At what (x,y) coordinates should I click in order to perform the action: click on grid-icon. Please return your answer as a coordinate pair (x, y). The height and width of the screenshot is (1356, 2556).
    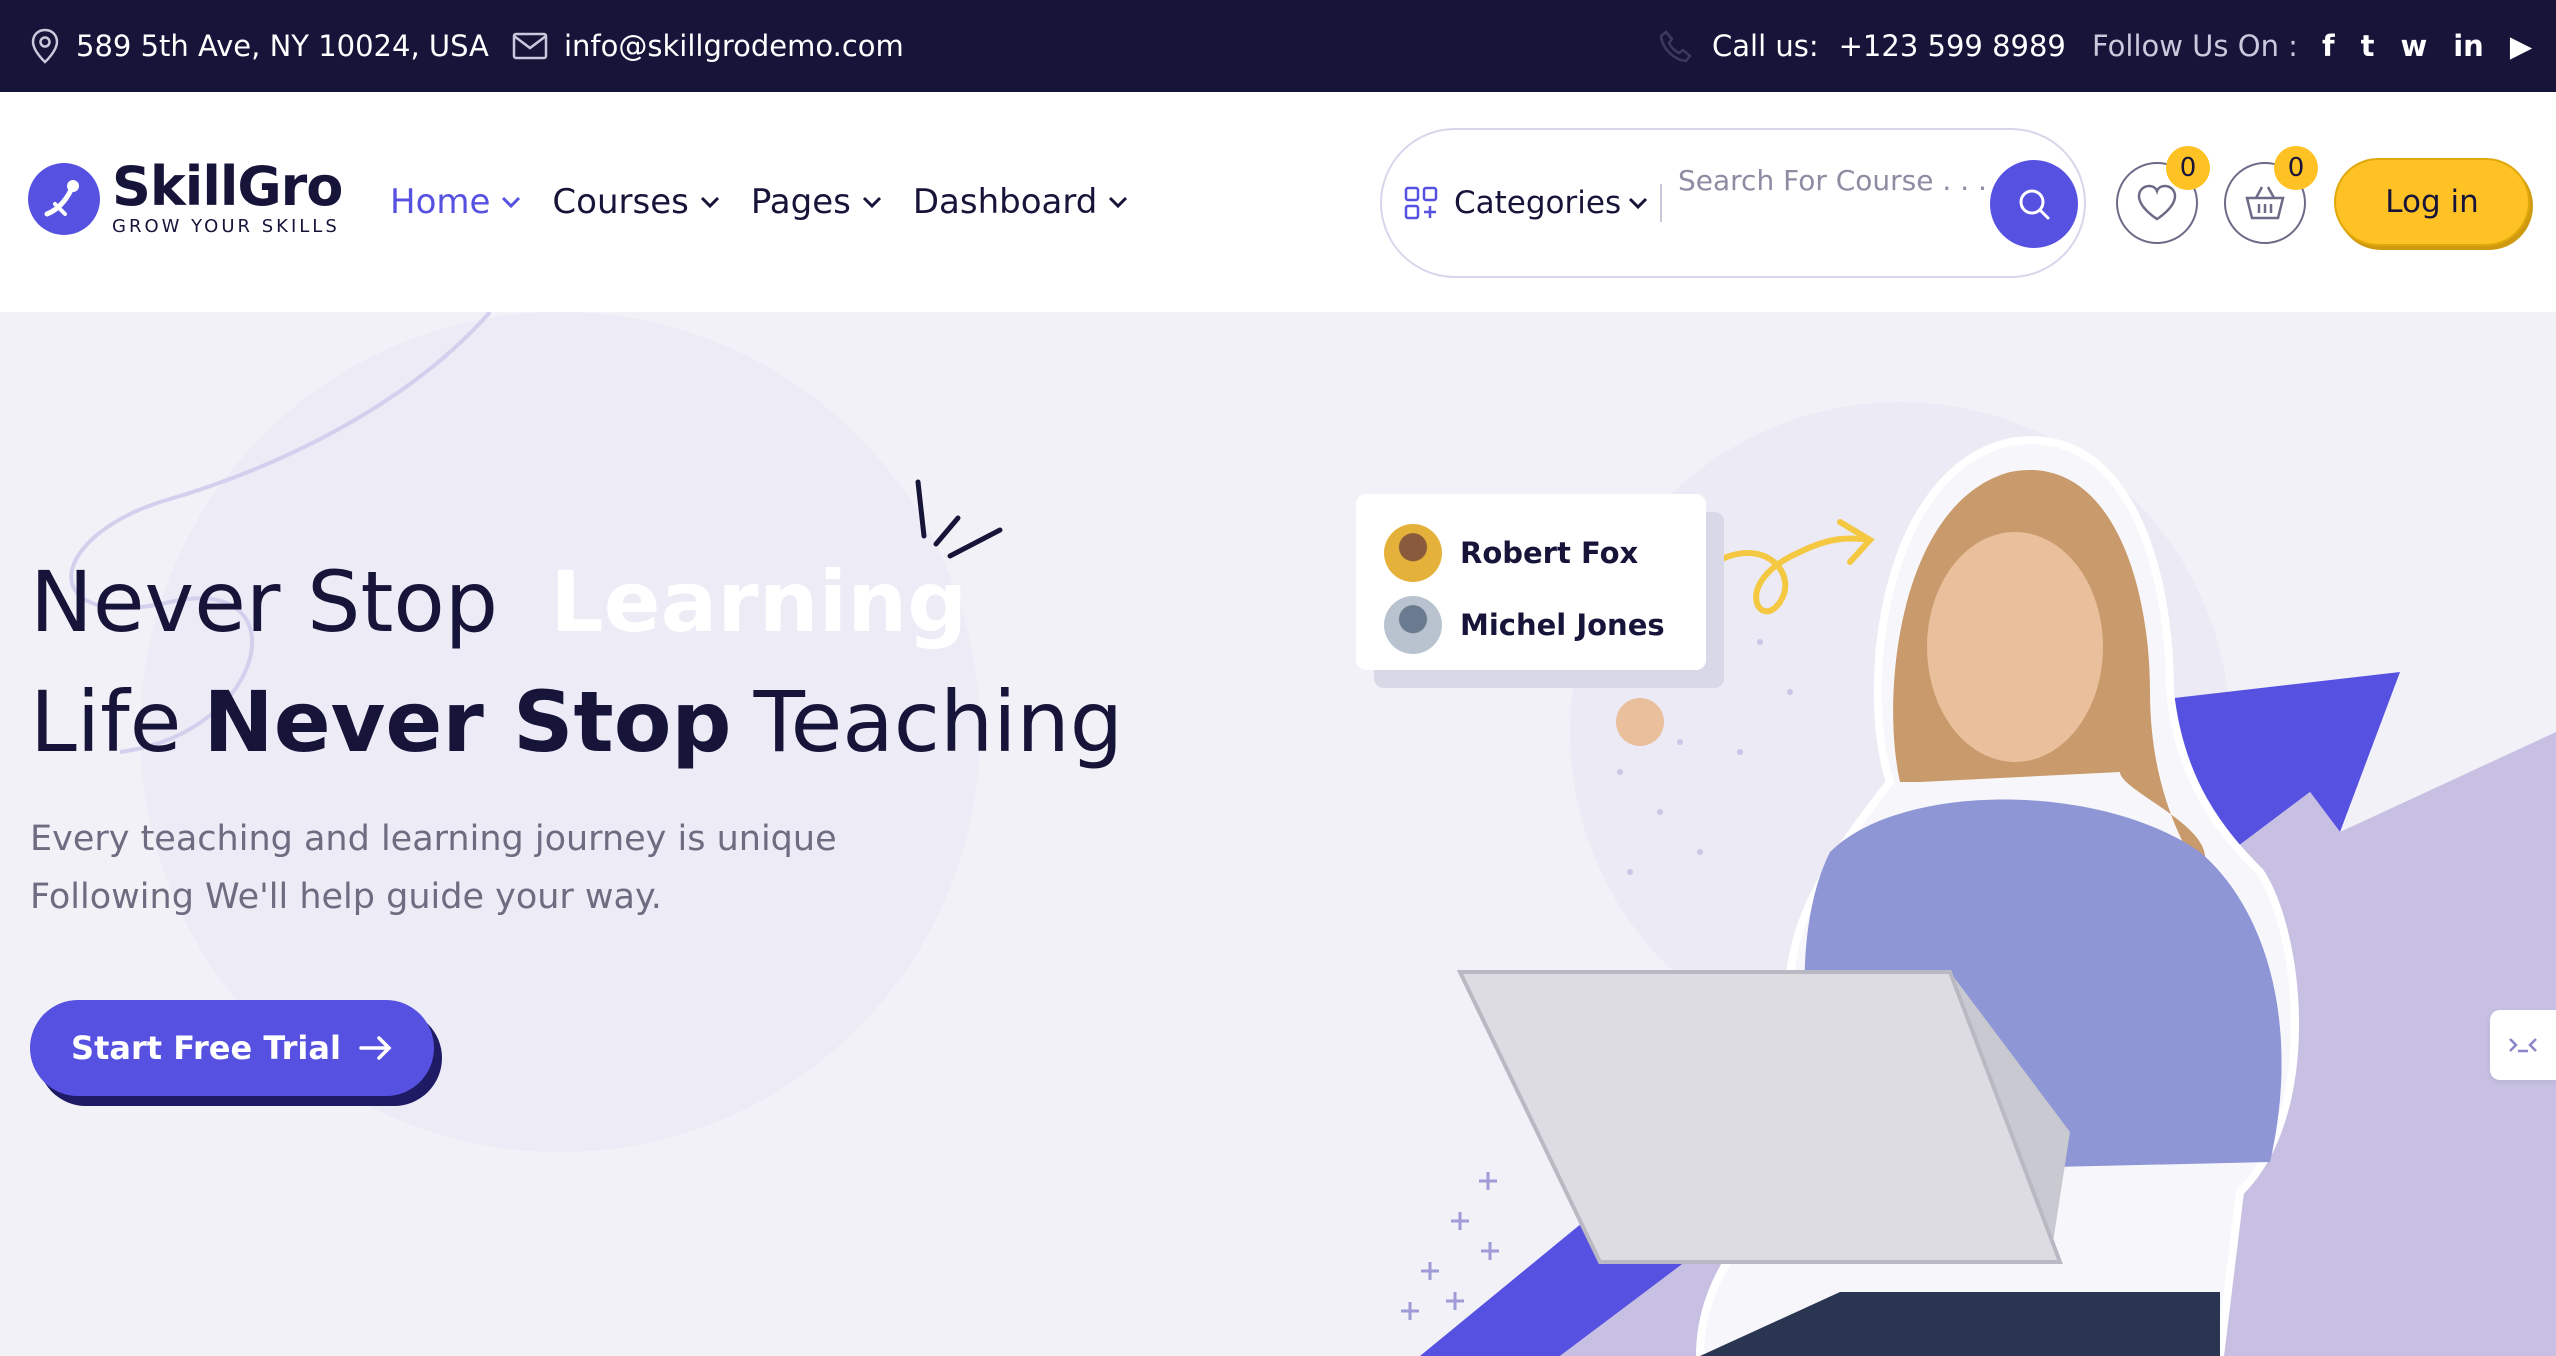
    Looking at the image, I should click on (1421, 203).